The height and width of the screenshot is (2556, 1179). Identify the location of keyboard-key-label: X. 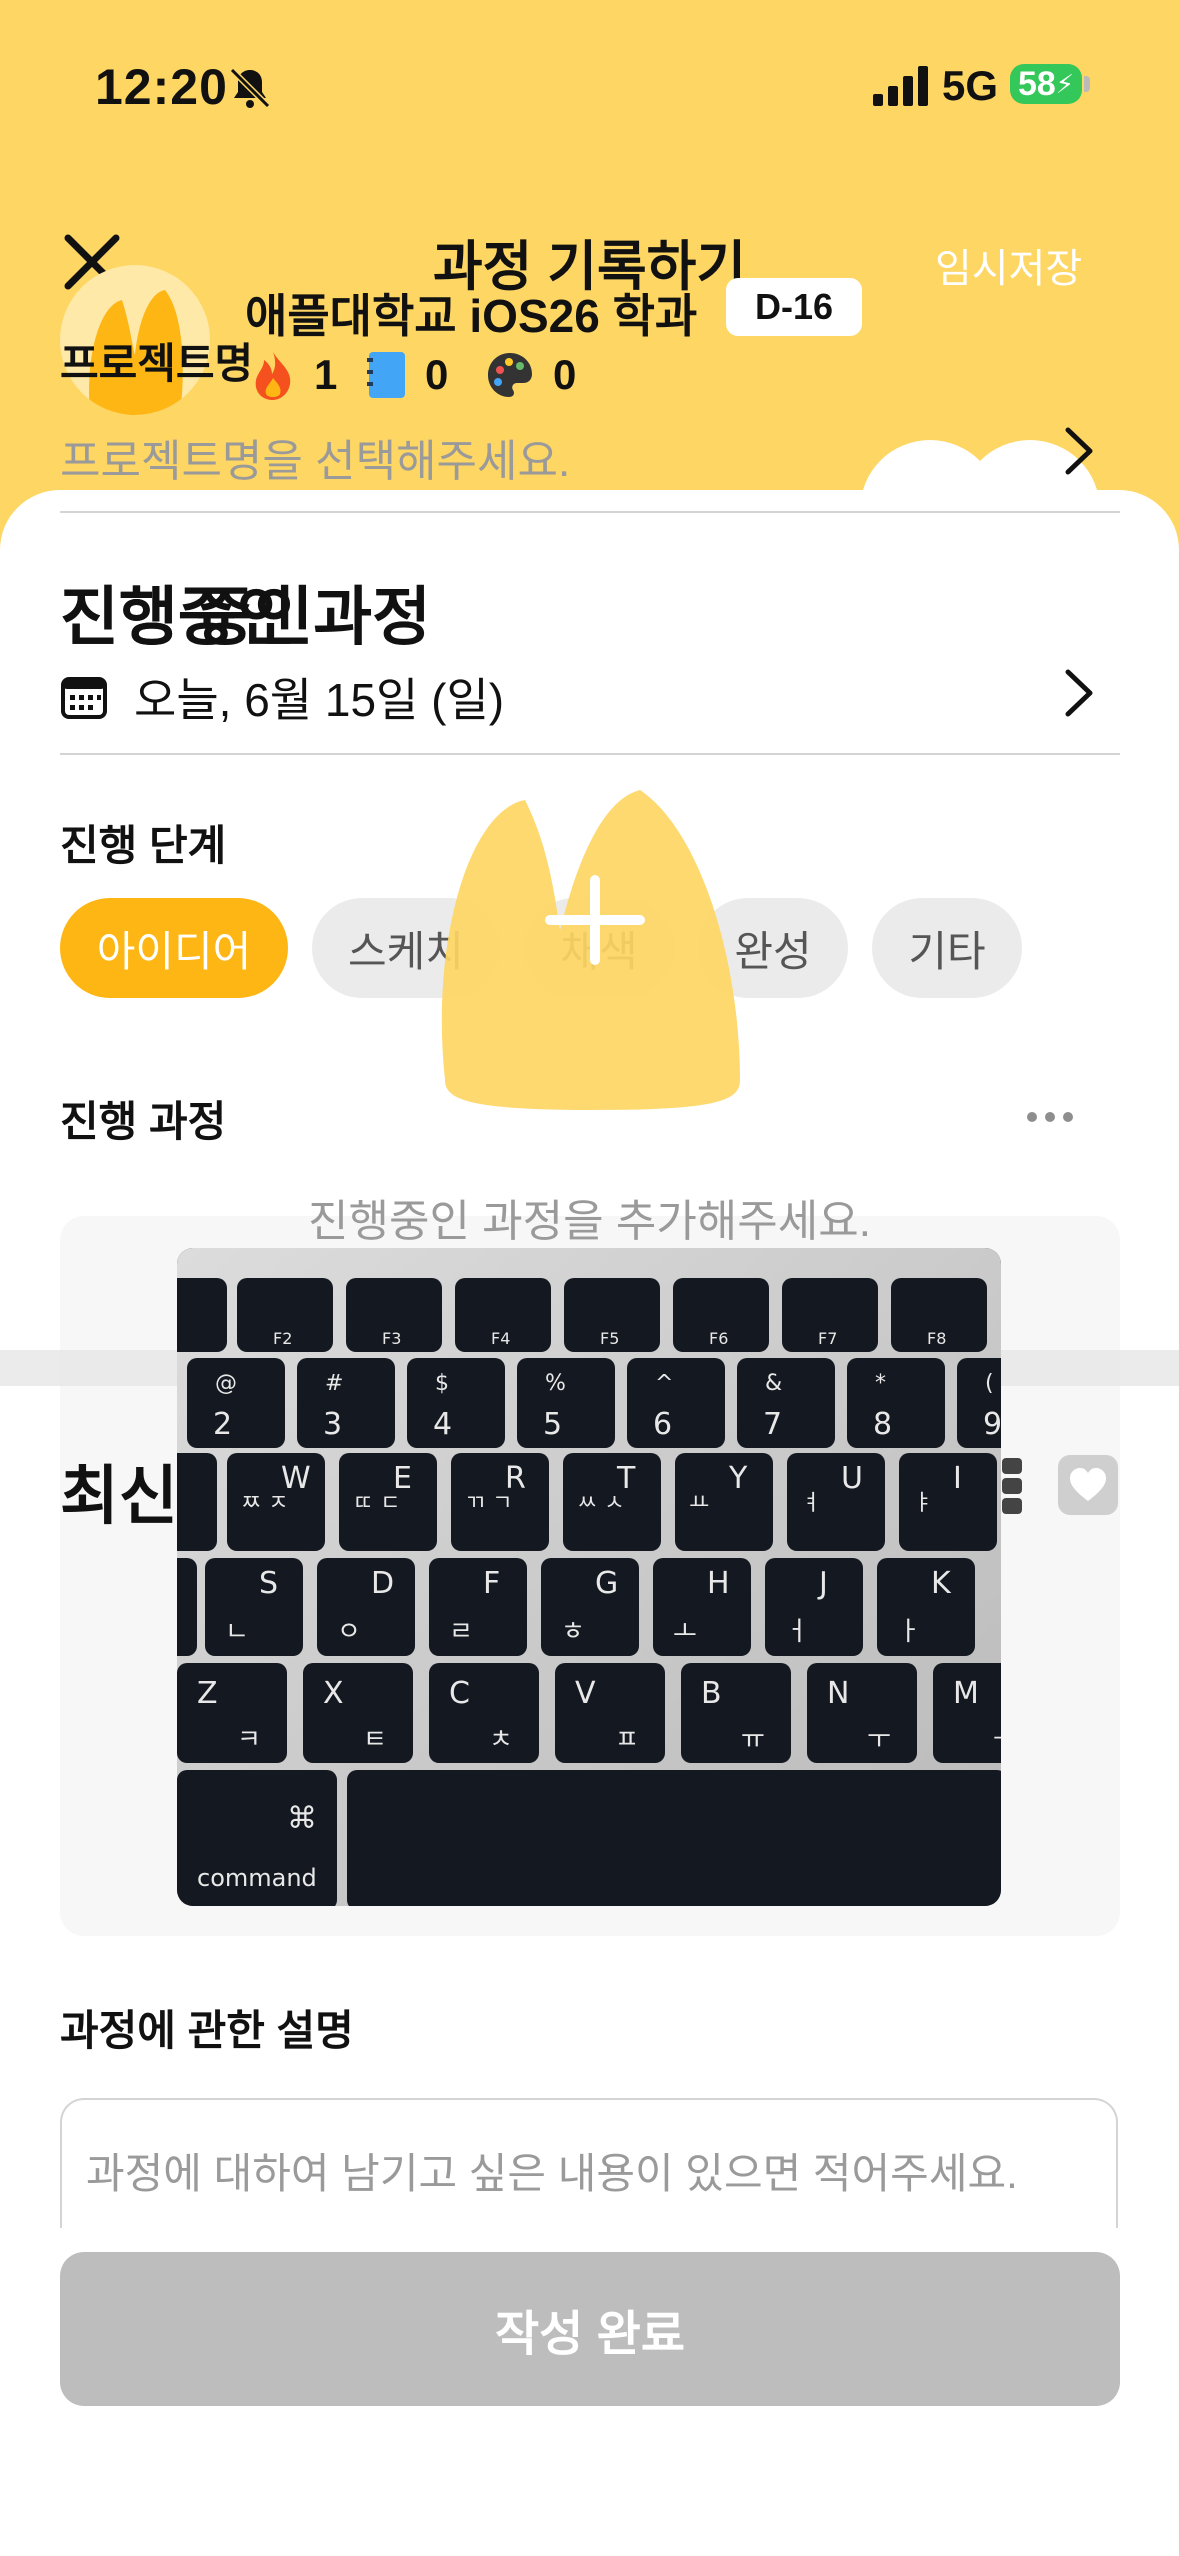
(333, 1693).